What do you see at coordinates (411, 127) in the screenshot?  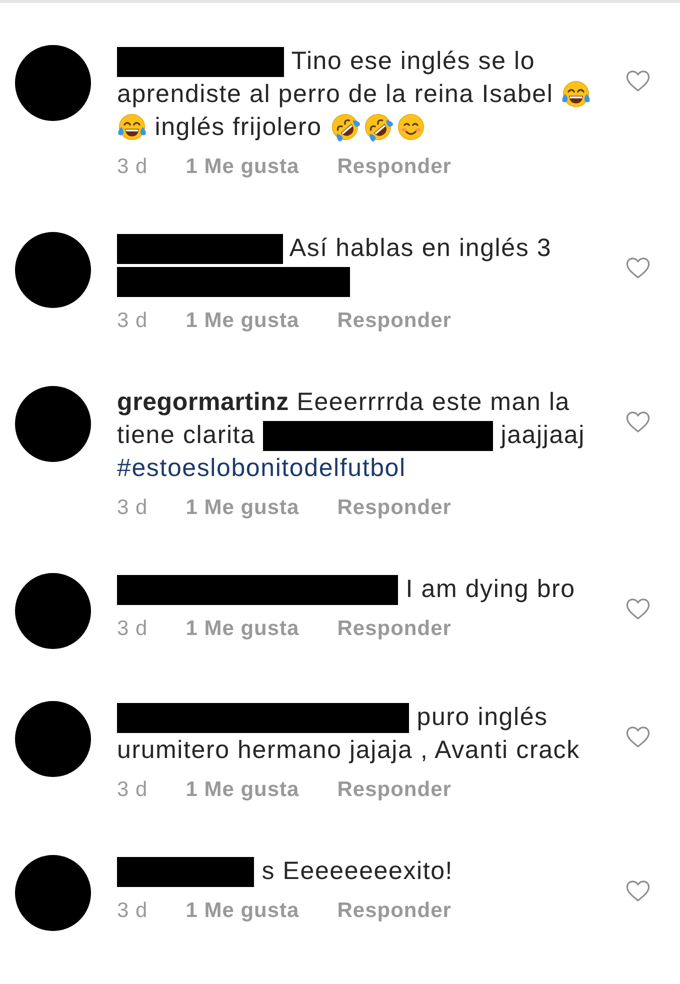 I see `smiling-face-icon` at bounding box center [411, 127].